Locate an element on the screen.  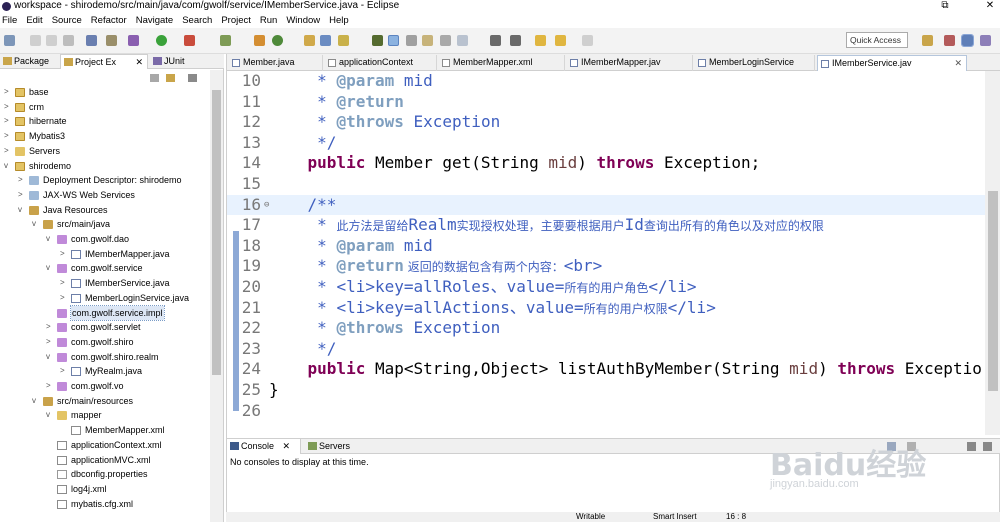
terminal-icon is located at coordinates (91, 40).